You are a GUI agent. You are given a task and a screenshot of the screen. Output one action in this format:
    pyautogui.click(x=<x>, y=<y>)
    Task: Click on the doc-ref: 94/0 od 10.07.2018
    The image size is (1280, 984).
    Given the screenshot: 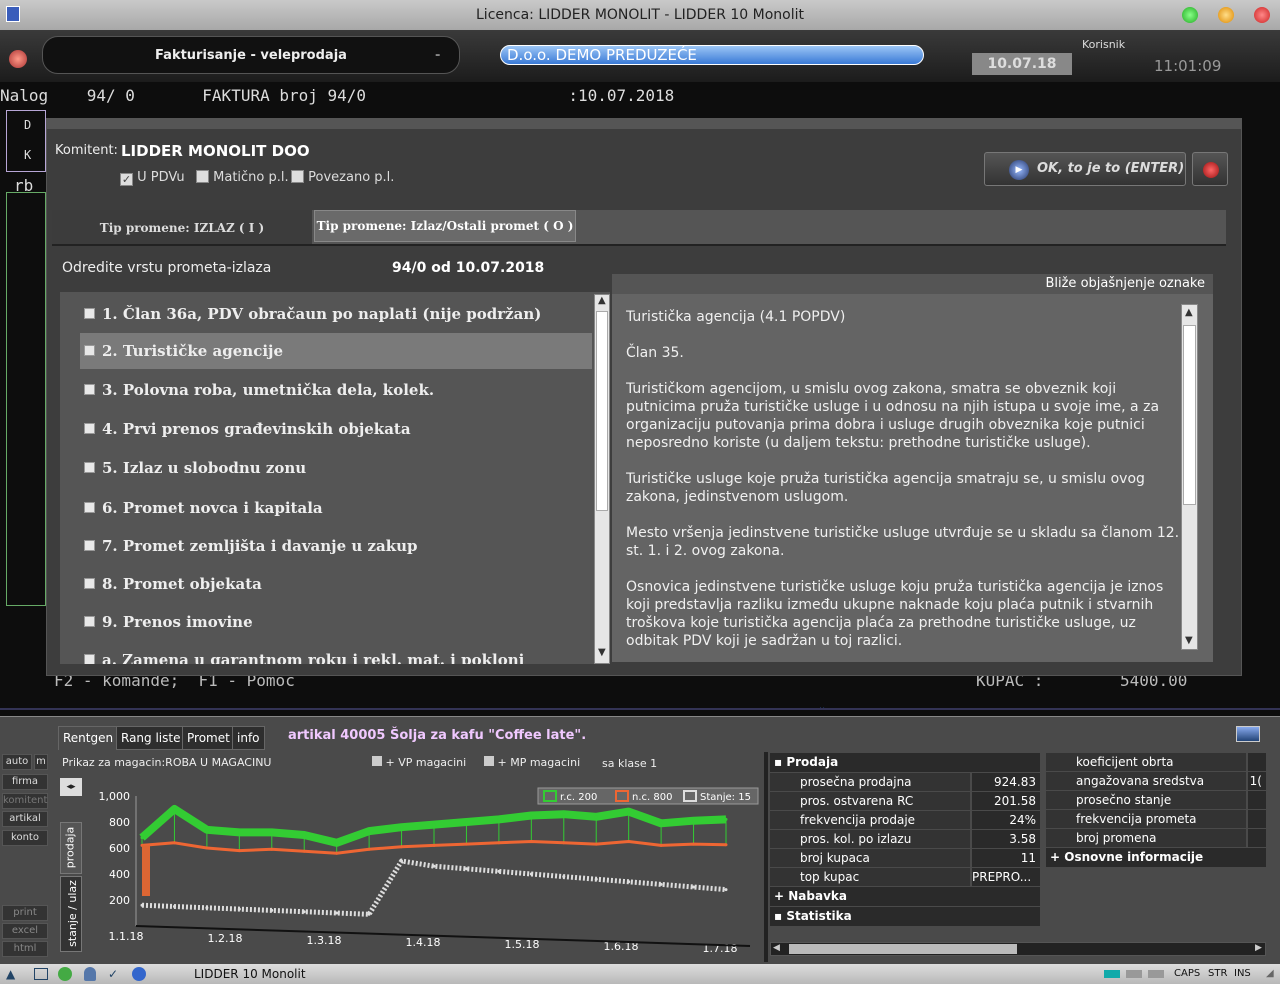 What is the action you would take?
    pyautogui.click(x=468, y=268)
    